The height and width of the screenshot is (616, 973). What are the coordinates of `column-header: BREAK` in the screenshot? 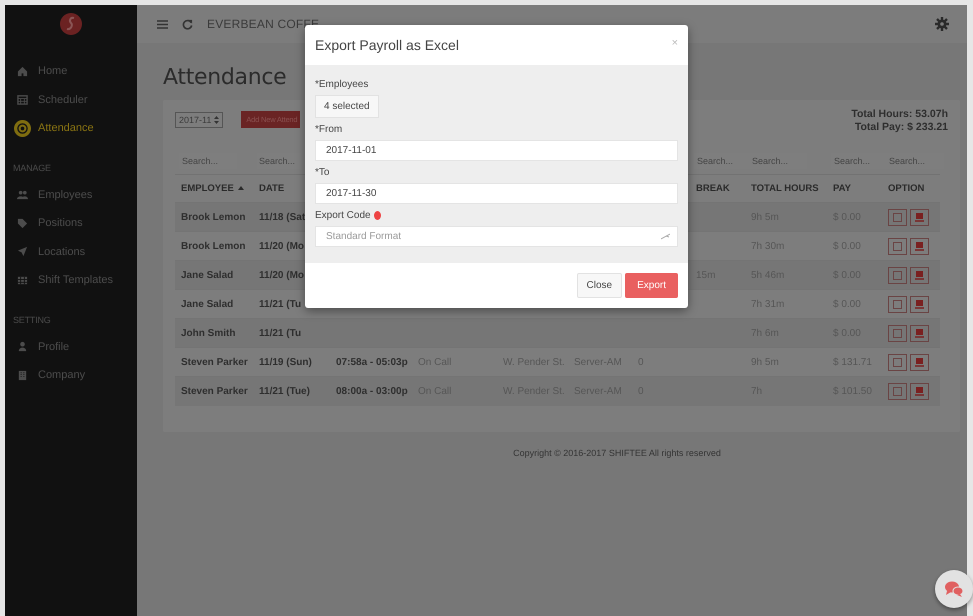 It's located at (713, 188).